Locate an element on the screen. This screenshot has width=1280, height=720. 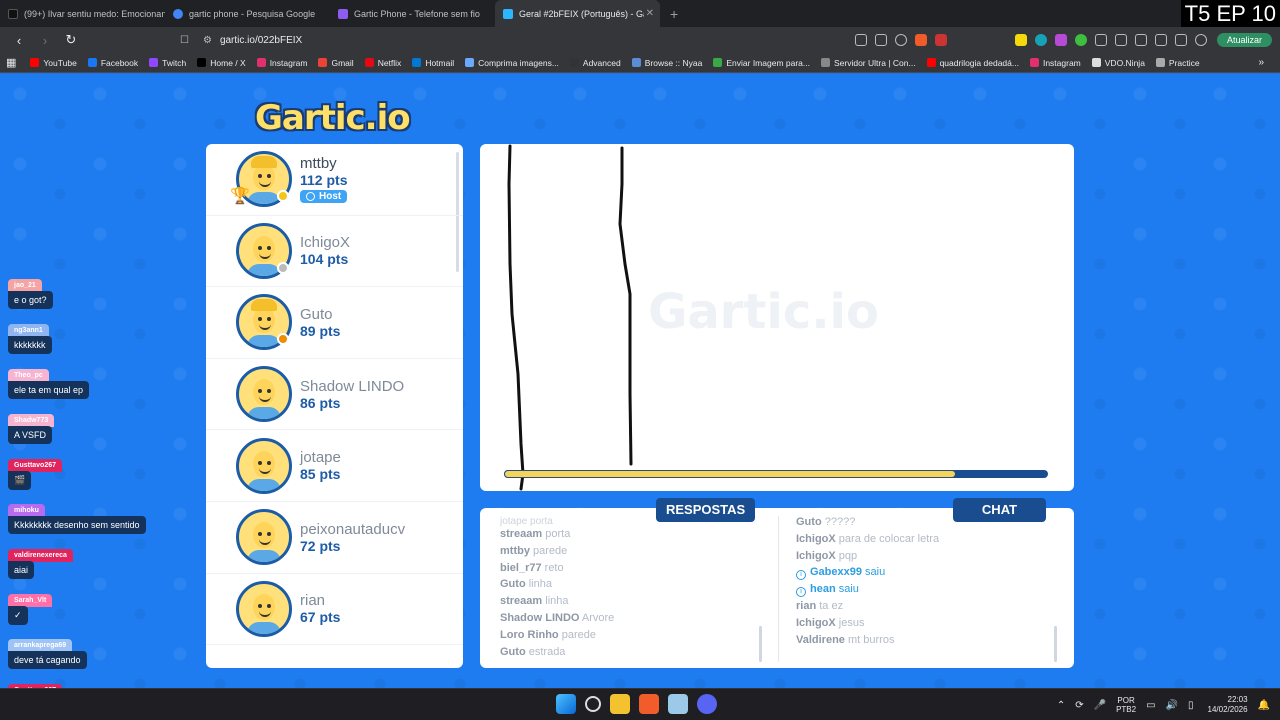
chat-scrollbar is located at coordinates (1055, 644).